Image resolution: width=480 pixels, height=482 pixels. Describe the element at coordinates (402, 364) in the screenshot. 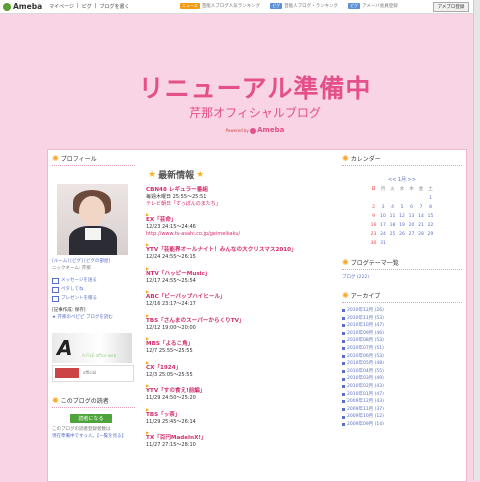

I see `archive-item: 2010年05月 (48)` at that location.